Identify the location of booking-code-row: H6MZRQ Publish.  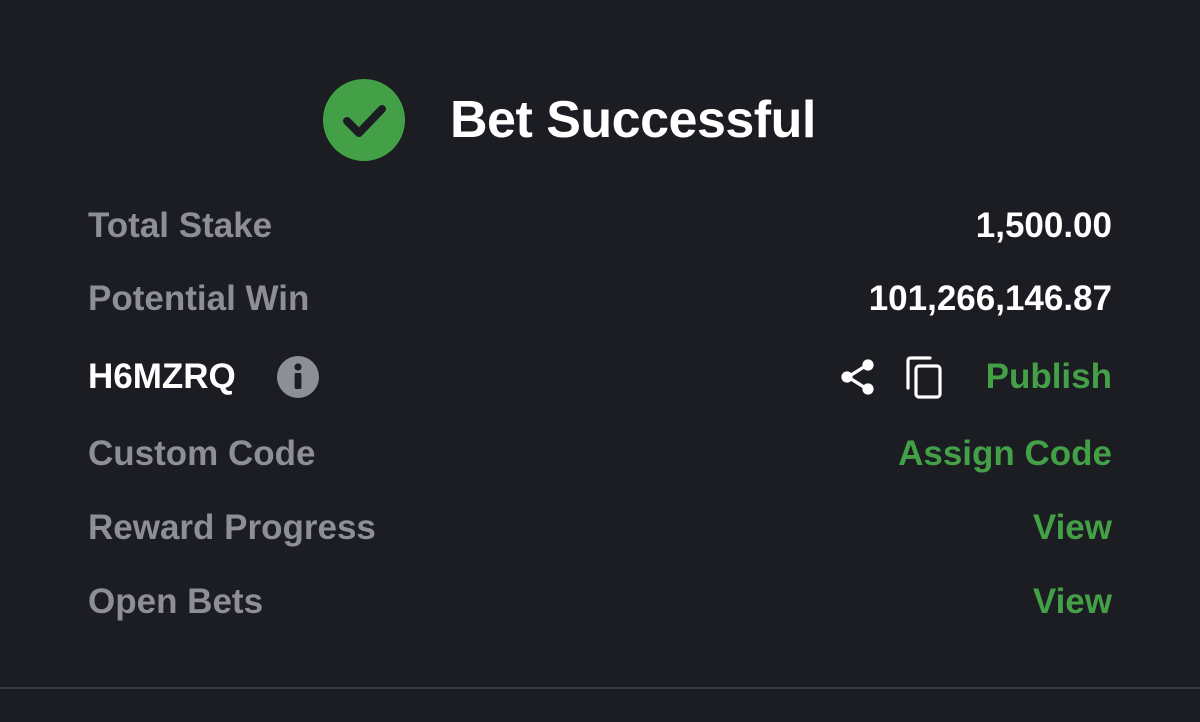
(600, 377).